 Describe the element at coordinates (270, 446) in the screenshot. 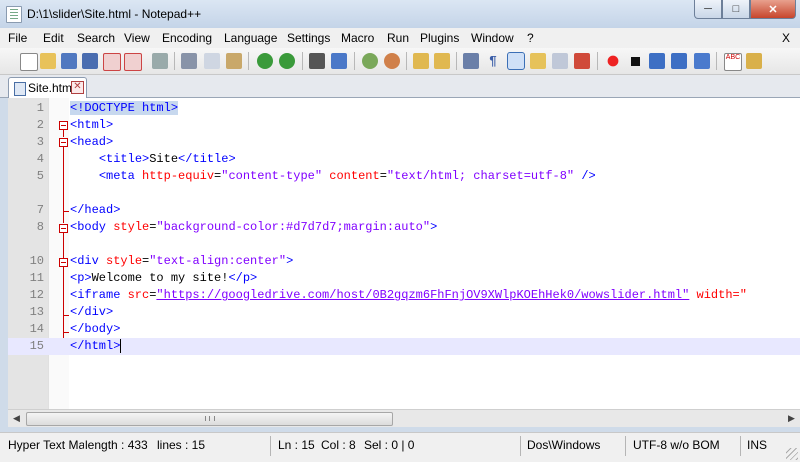

I see `status-separator` at that location.